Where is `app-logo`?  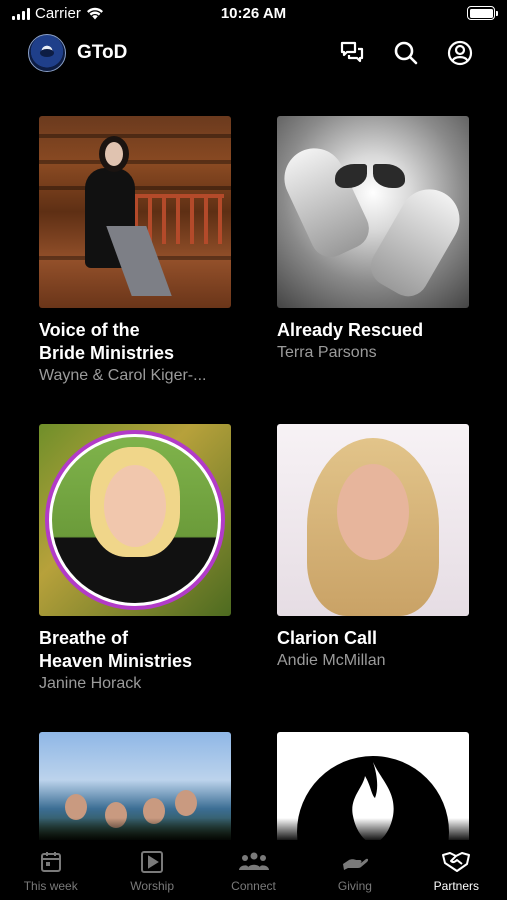 app-logo is located at coordinates (47, 53).